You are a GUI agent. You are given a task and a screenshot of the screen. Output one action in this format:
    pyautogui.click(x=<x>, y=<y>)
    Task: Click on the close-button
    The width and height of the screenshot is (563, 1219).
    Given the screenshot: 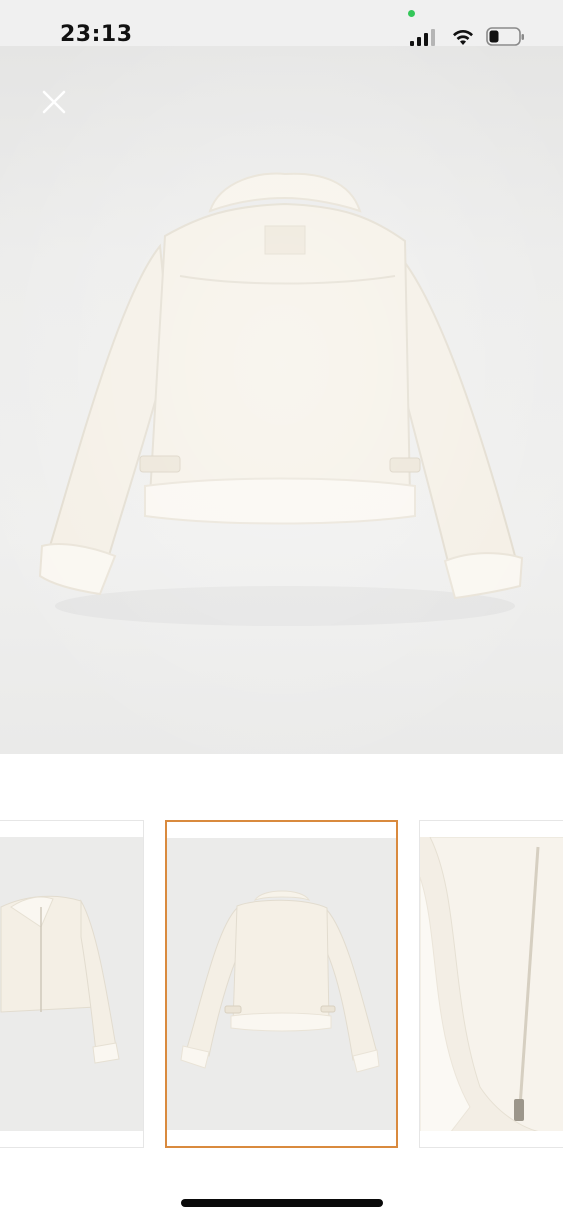 What is the action you would take?
    pyautogui.click(x=54, y=102)
    